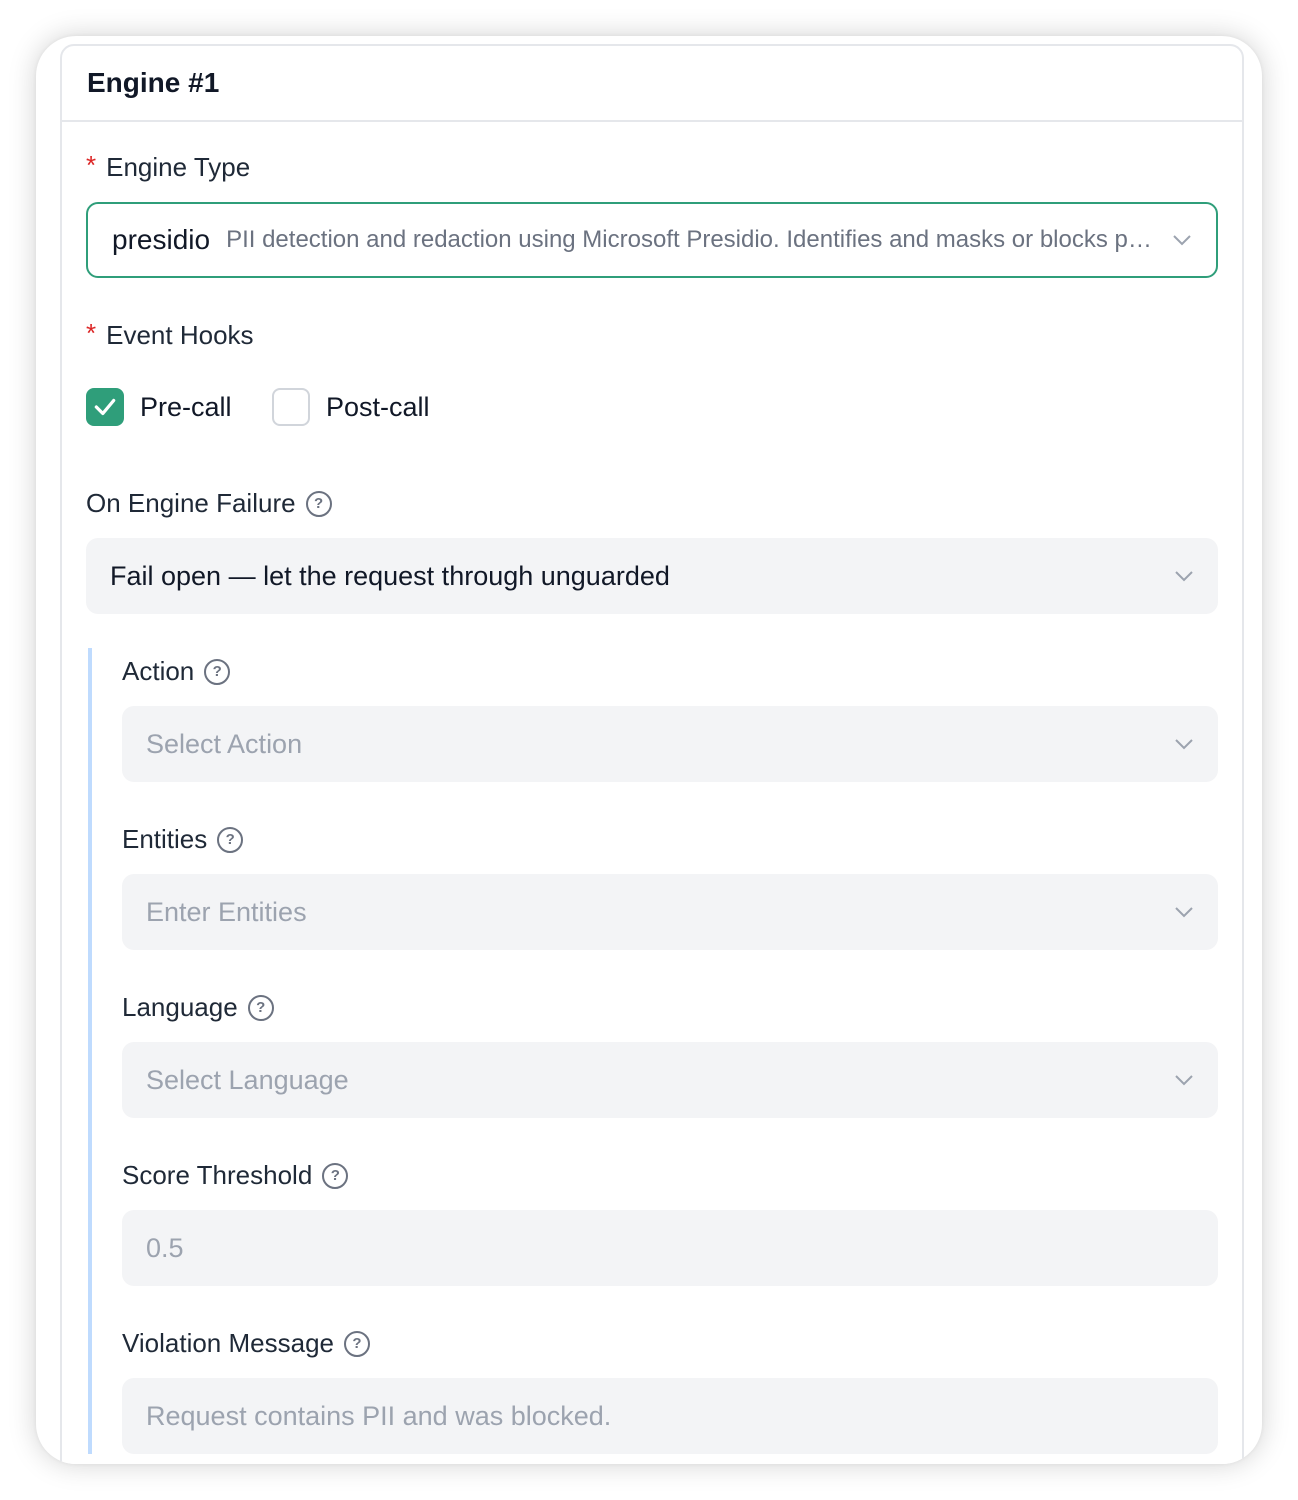 The width and height of the screenshot is (1298, 1500). What do you see at coordinates (378, 407) in the screenshot?
I see `post-call-label: Post-call` at bounding box center [378, 407].